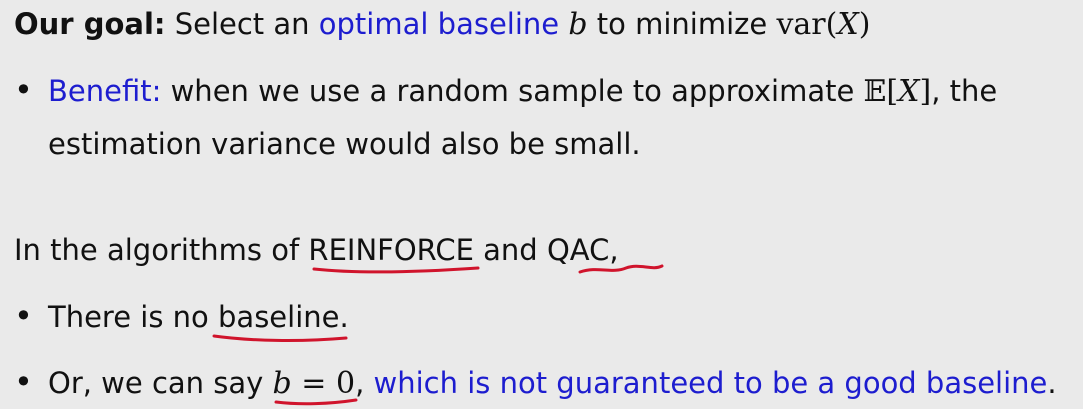 Image resolution: width=1083 pixels, height=409 pixels. Describe the element at coordinates (909, 91) in the screenshot. I see `benefit-math-x: X` at that location.